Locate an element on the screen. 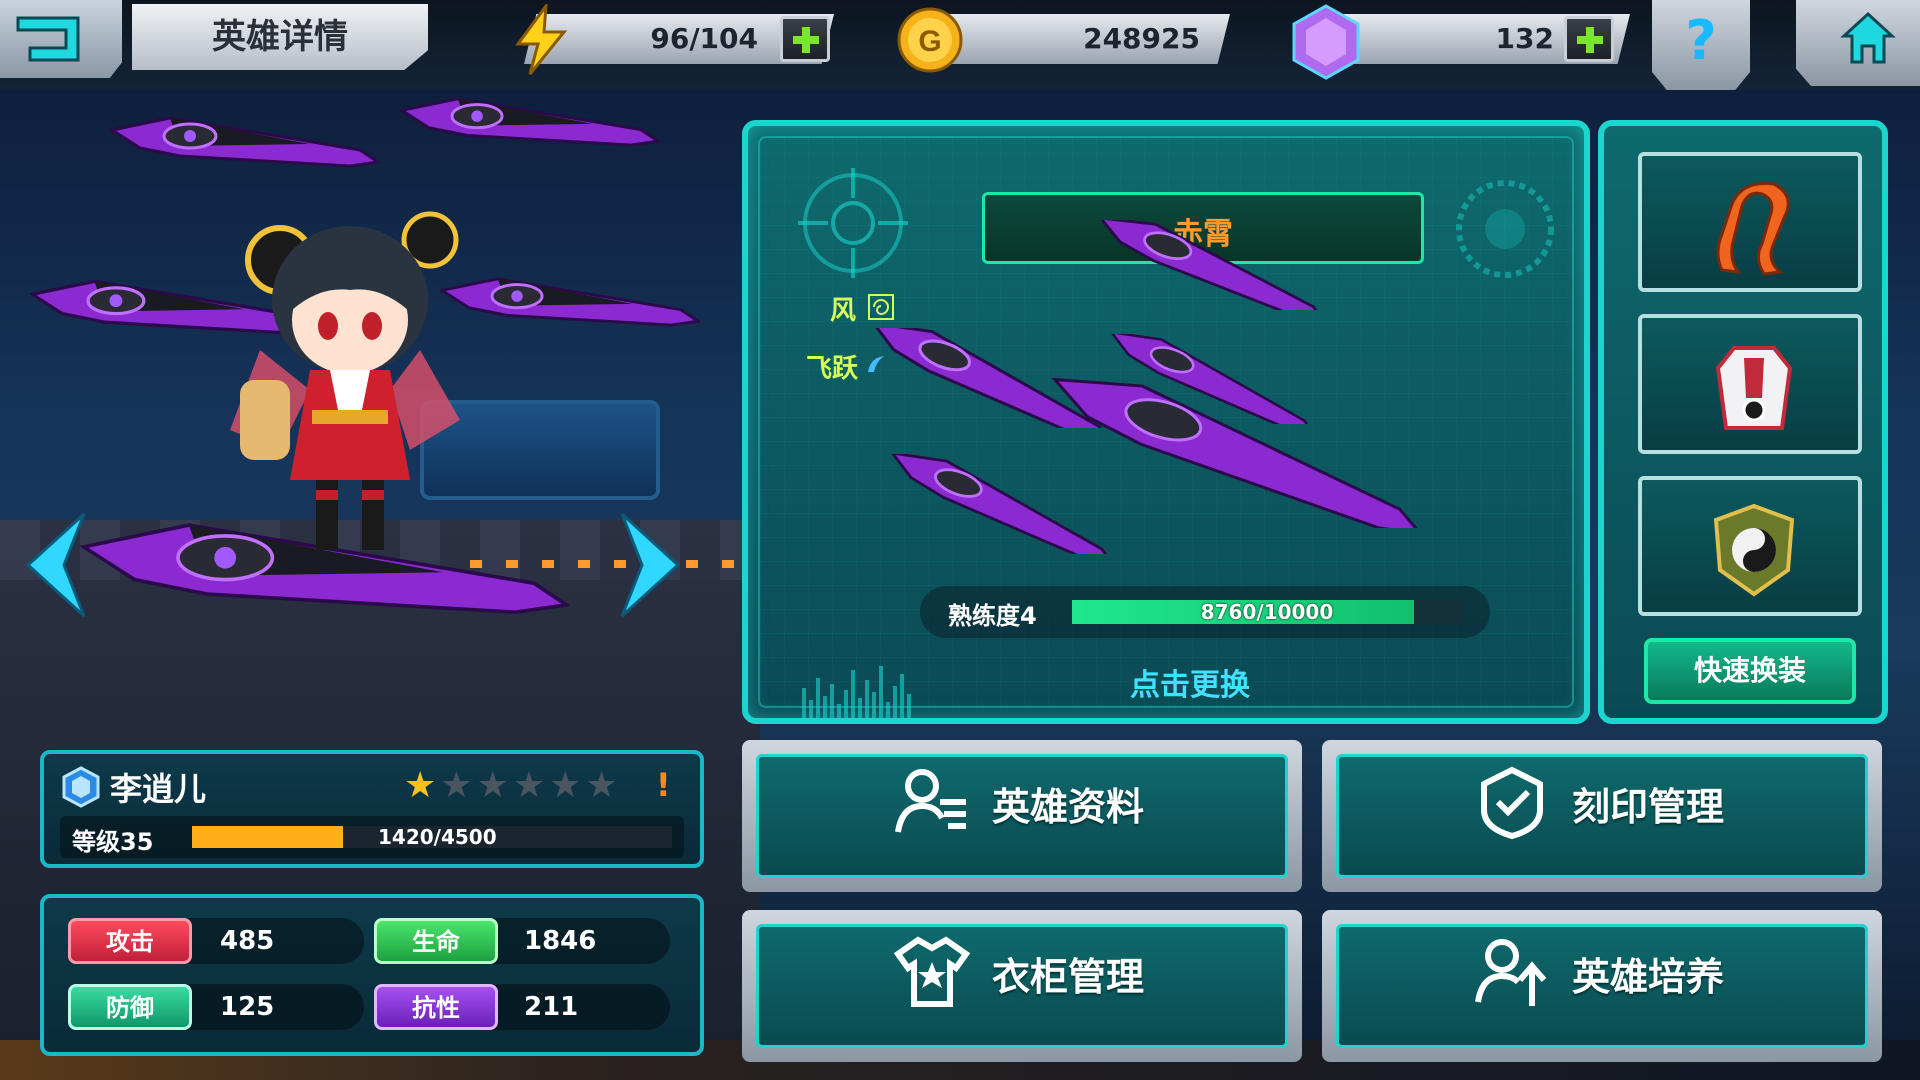 The image size is (1920, 1080). resist-stat: 抗性 211 is located at coordinates (522, 1007).